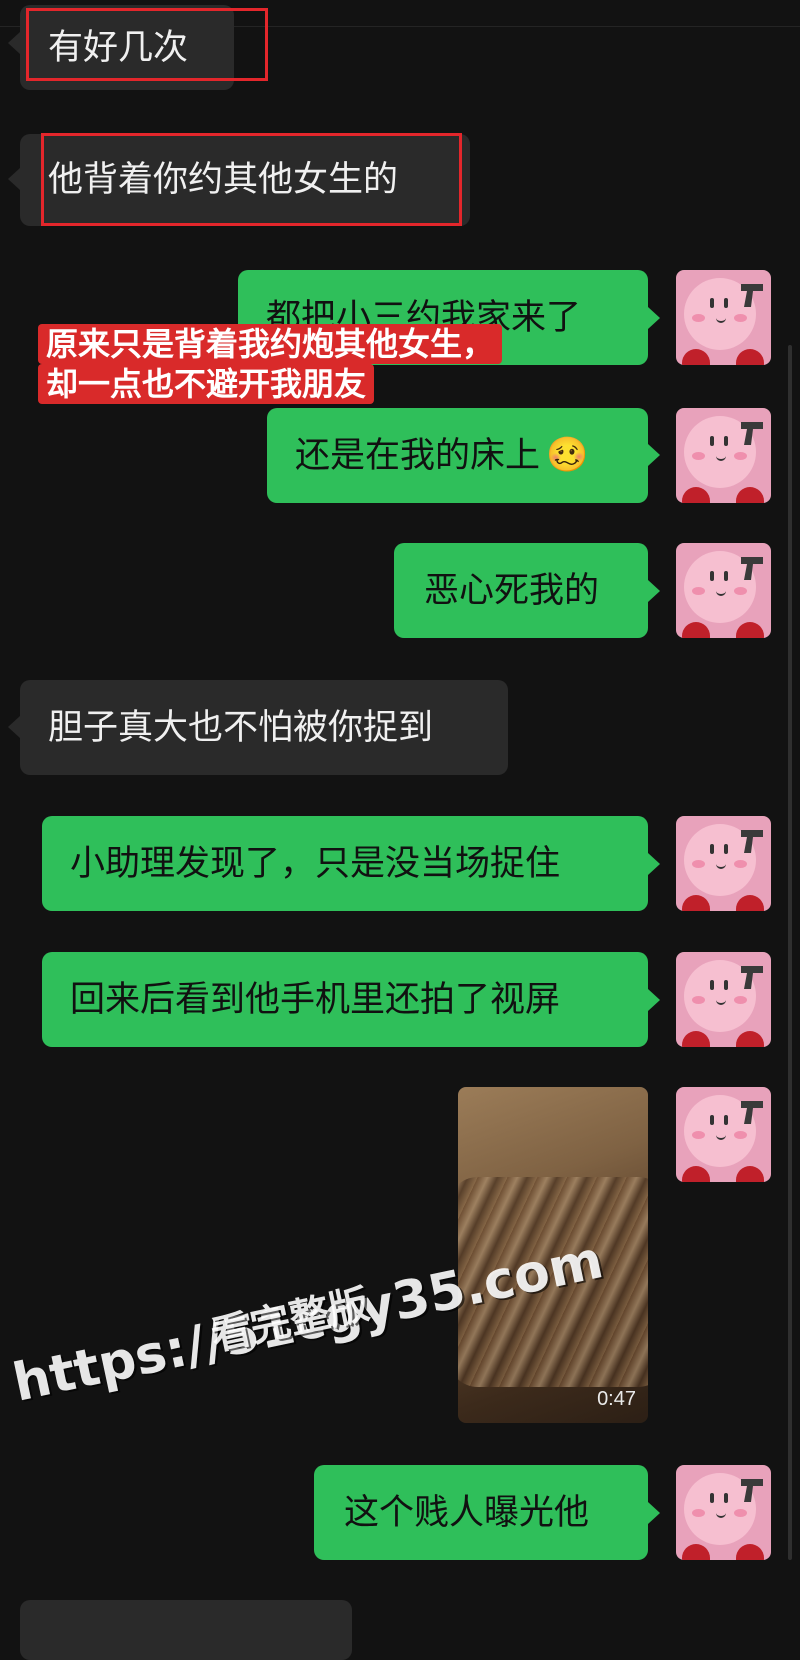 The width and height of the screenshot is (800, 1660). I want to click on message-text: 有好几次, so click(118, 47).